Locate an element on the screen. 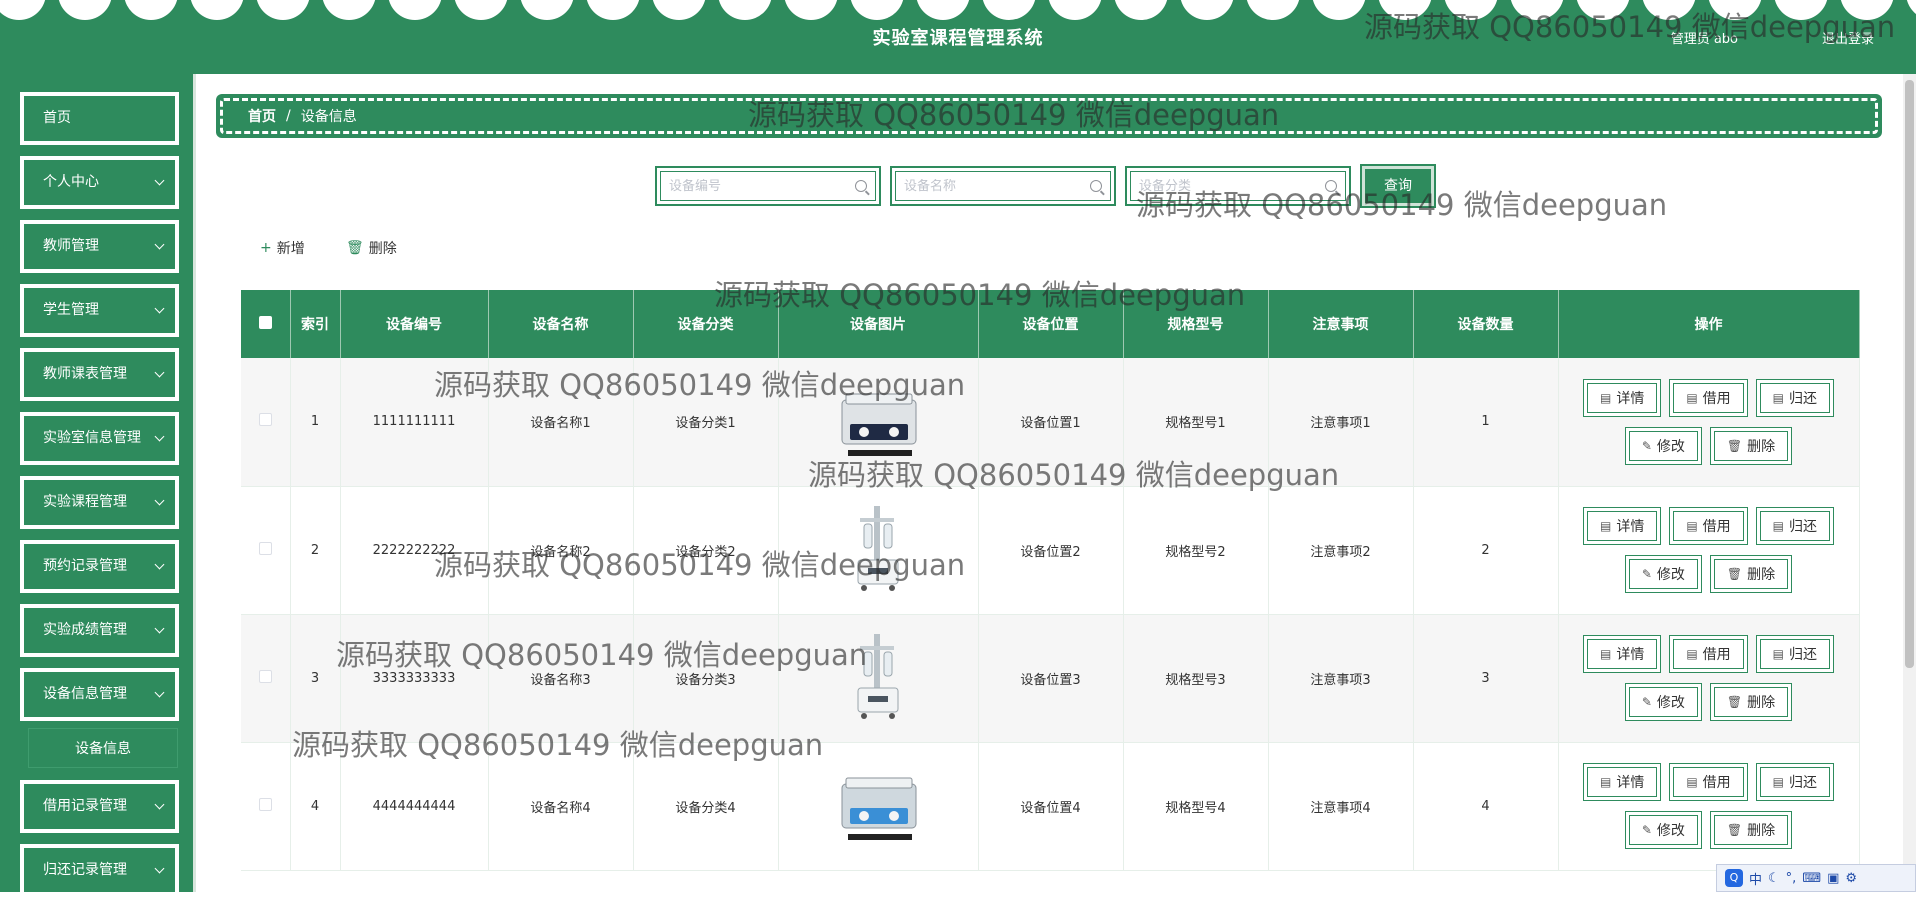 Image resolution: width=1916 pixels, height=897 pixels. logout-link: 退出登录 is located at coordinates (1848, 37).